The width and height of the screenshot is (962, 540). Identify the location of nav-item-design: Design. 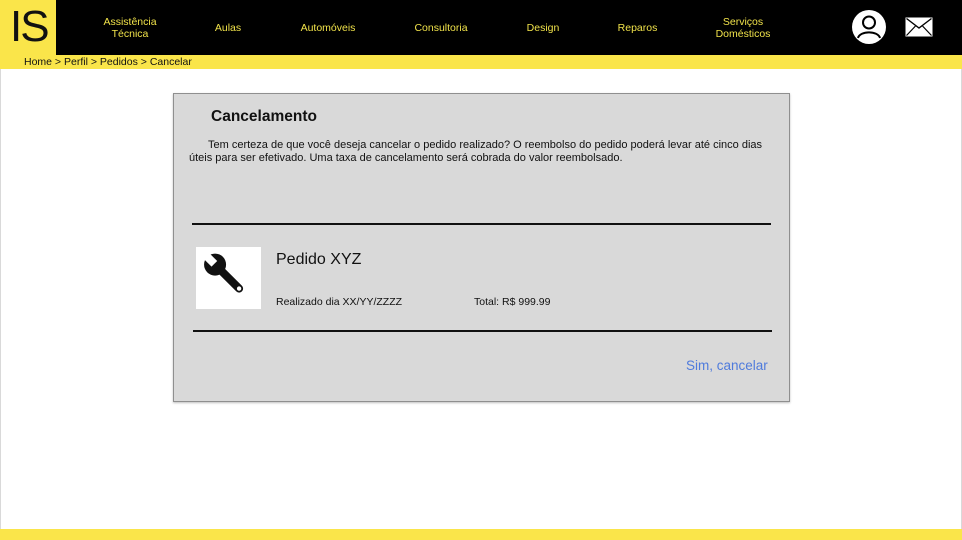
(543, 27).